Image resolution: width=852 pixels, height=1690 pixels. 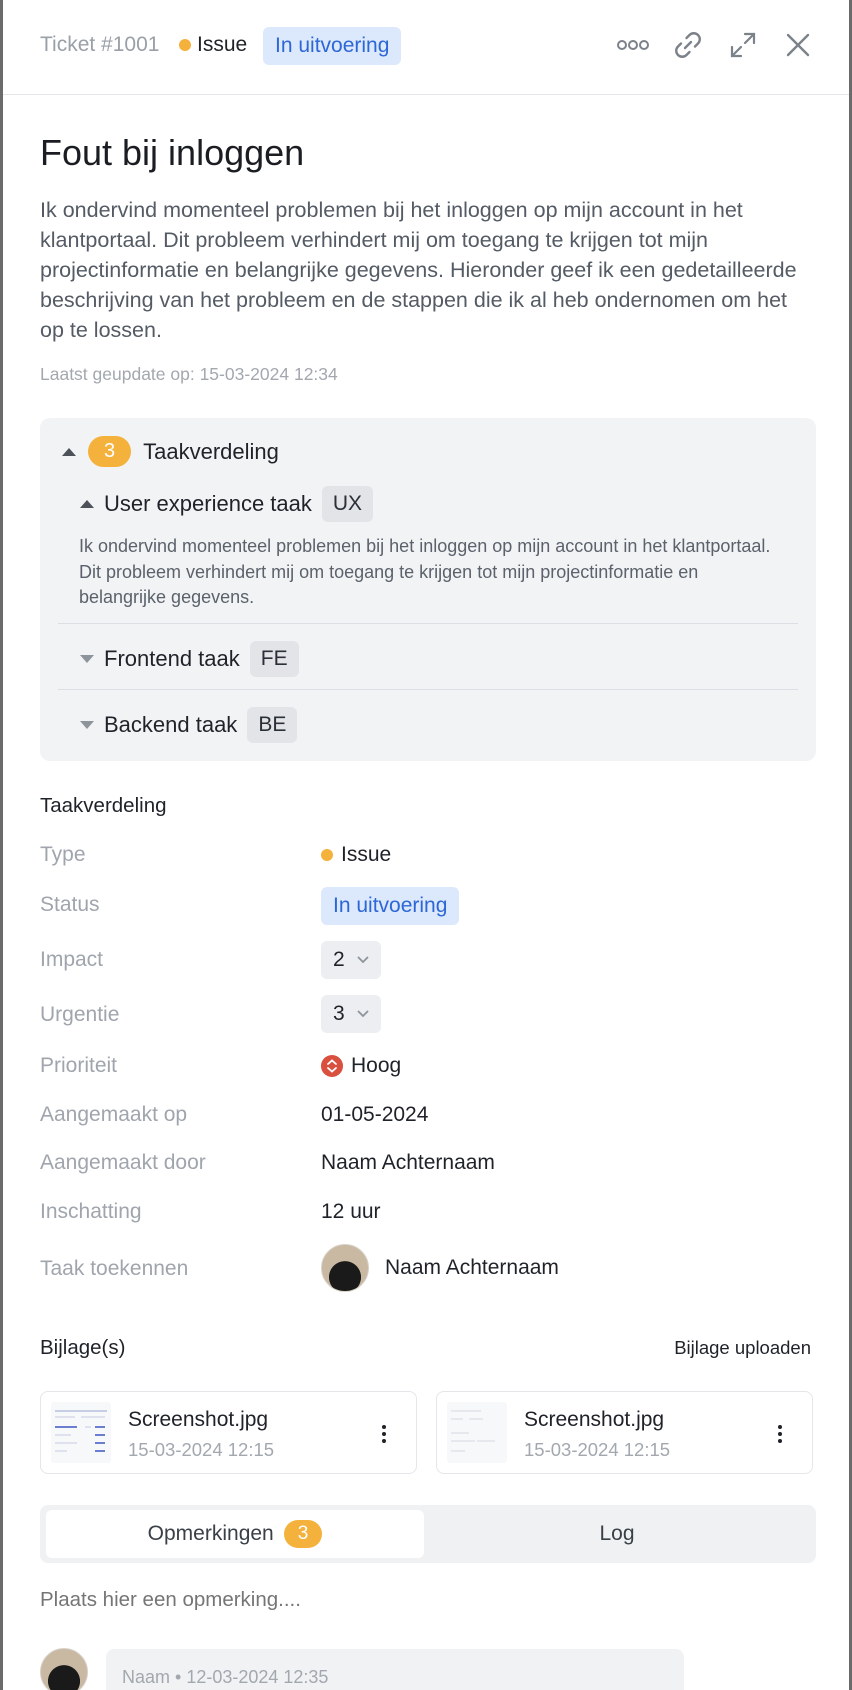 I want to click on task-breakdown-label: Taakverdeling, so click(x=211, y=451).